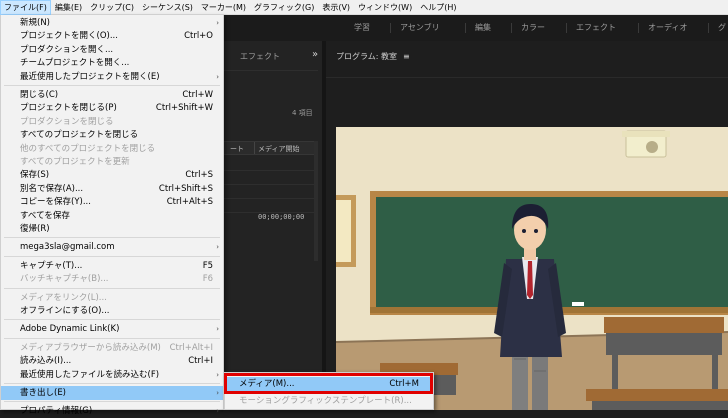 This screenshot has height=418, width=728. I want to click on menu-item-label: すべてのプロジェクトを更新, so click(75, 162).